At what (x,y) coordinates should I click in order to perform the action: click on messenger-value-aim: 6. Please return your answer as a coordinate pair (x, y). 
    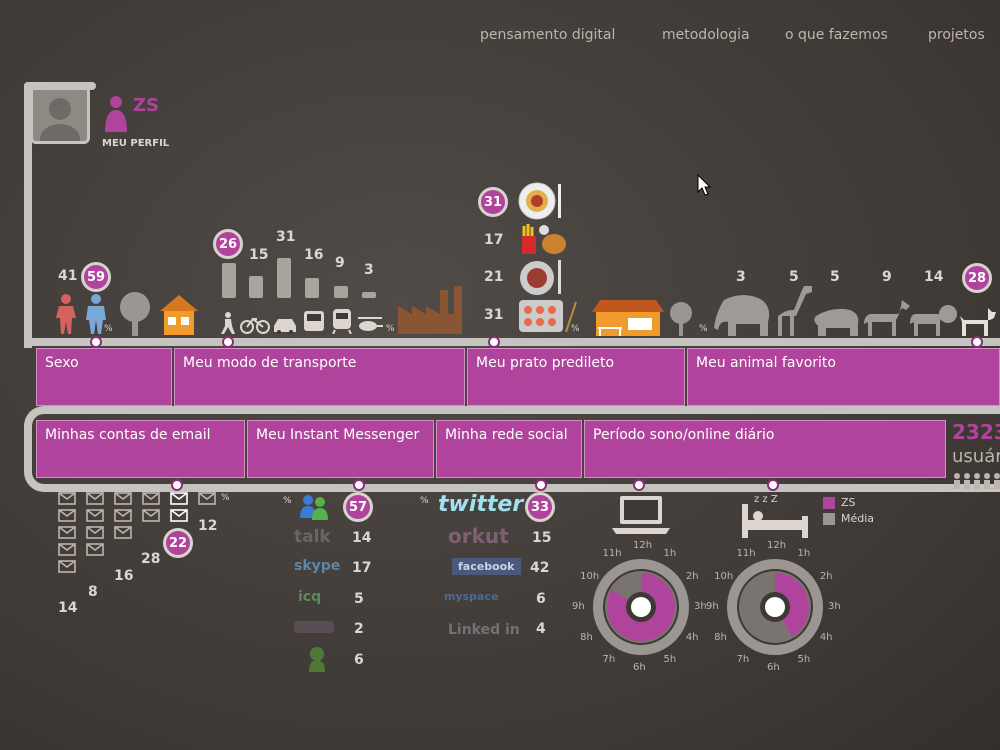
    Looking at the image, I should click on (359, 660).